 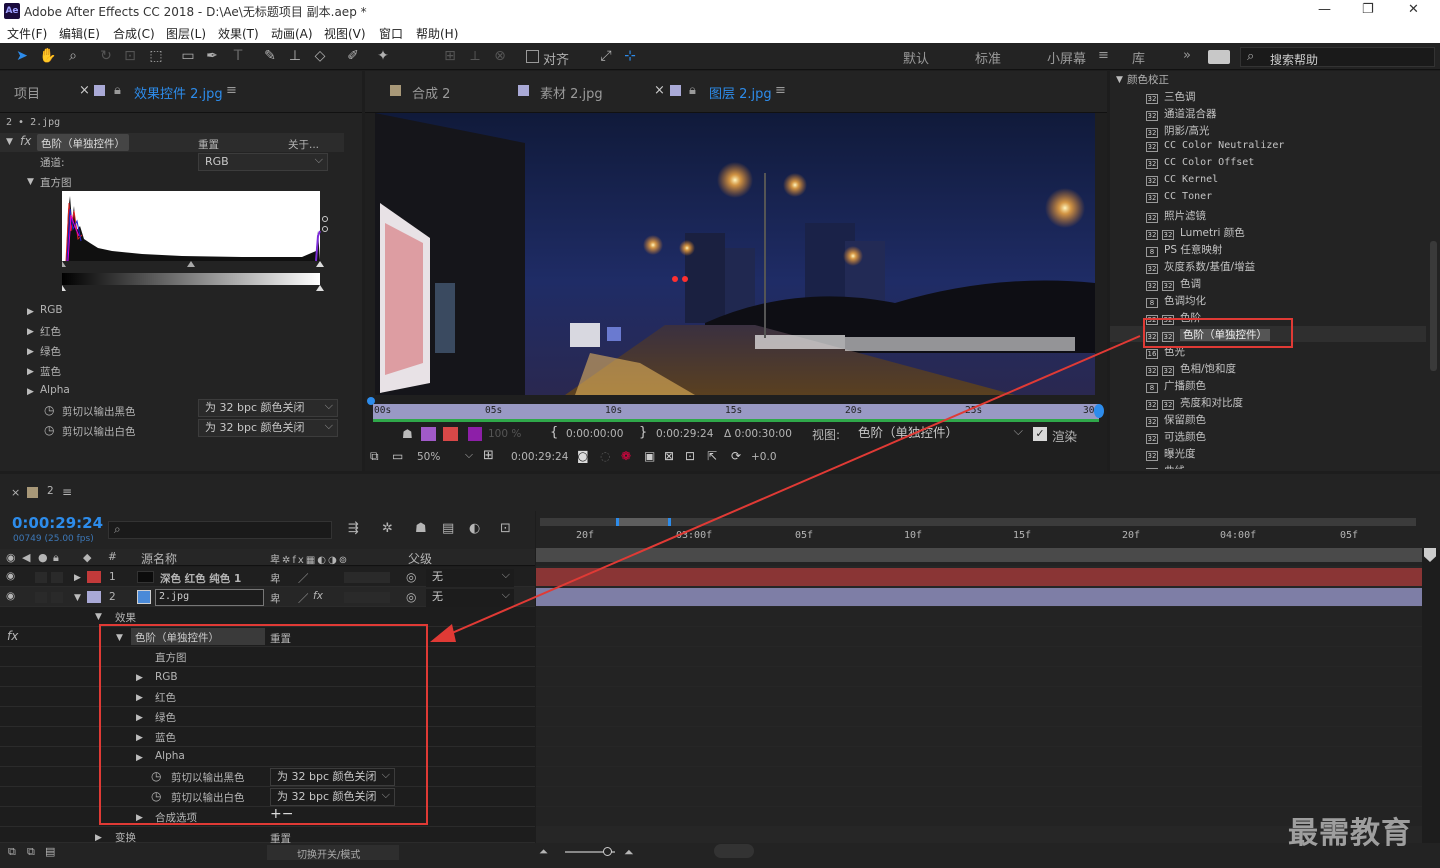 I want to click on source-name-header: 源名称, so click(x=159, y=558).